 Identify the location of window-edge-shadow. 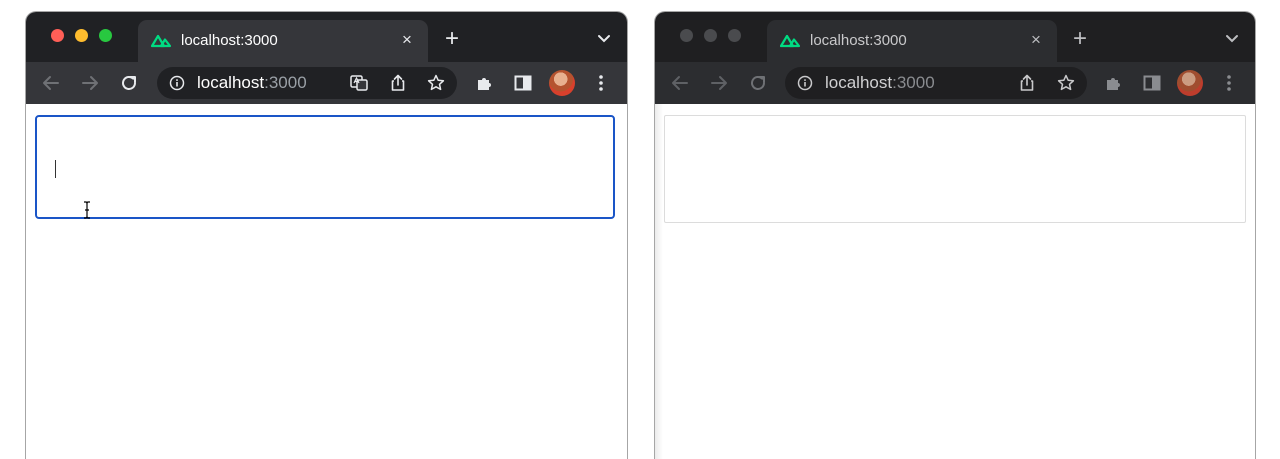
(659, 281).